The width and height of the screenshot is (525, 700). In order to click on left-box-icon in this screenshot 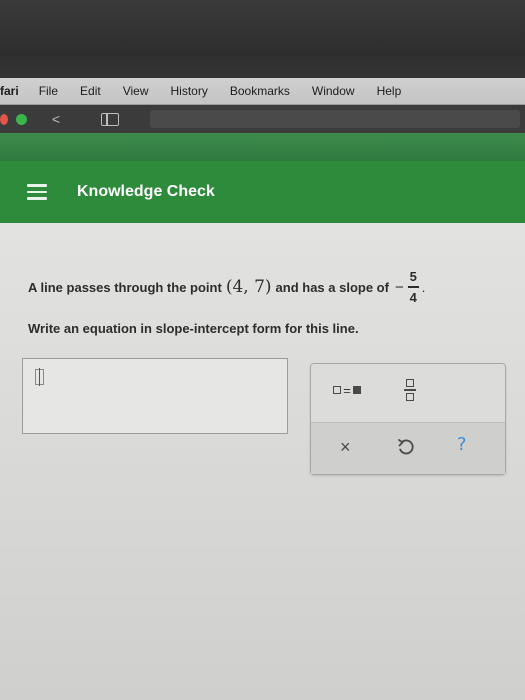, I will do `click(337, 390)`.